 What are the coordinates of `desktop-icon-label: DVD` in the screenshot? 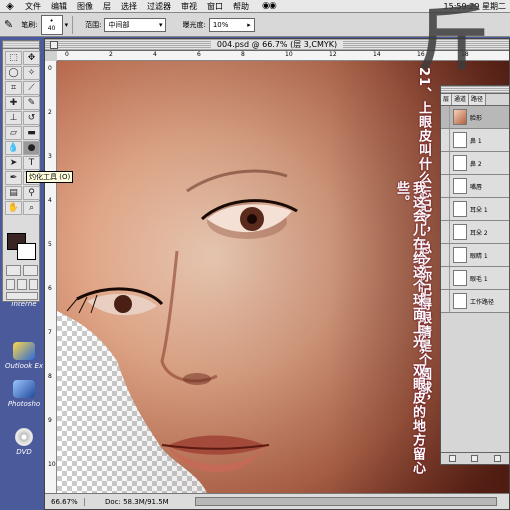 It's located at (24, 452).